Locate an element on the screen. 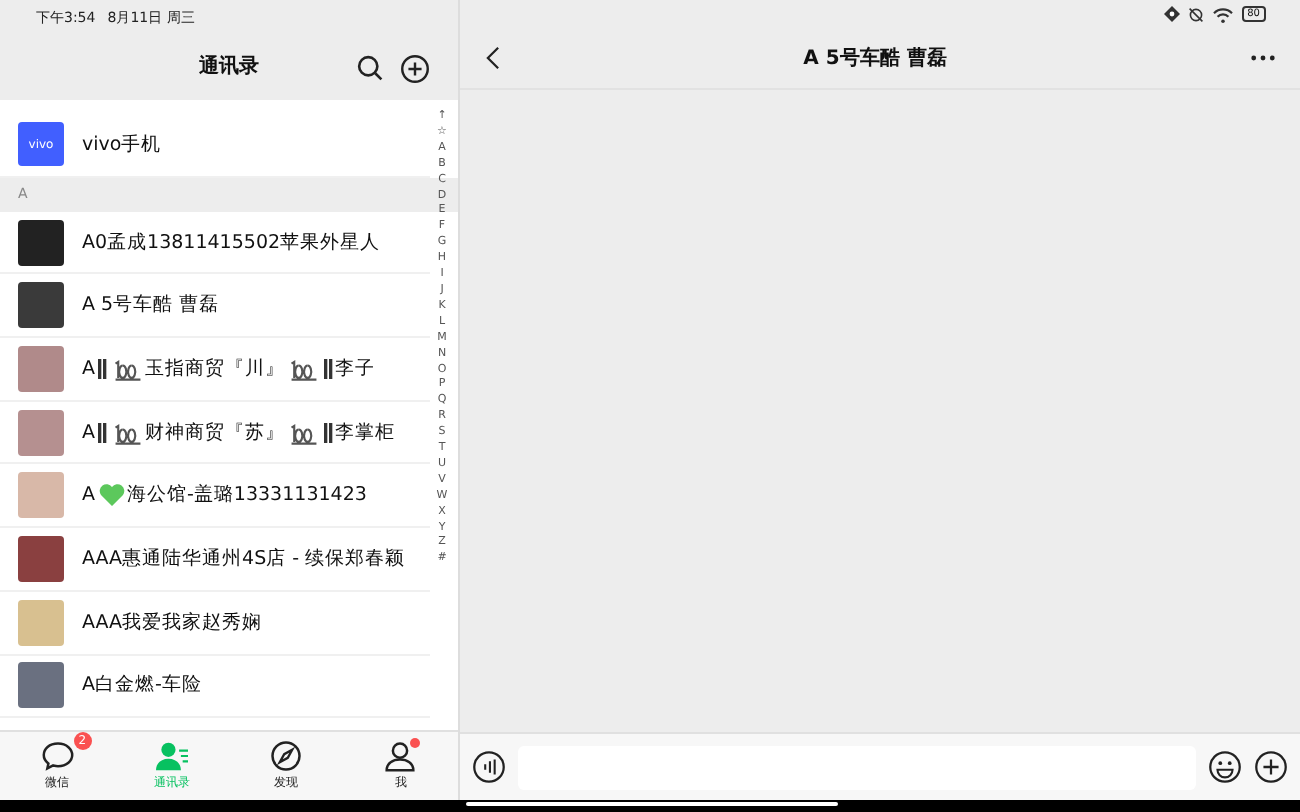 This screenshot has width=1300, height=812. contact-item: AAA惠通陆华通州4S店 - 续保郑春颖 is located at coordinates (215, 560).